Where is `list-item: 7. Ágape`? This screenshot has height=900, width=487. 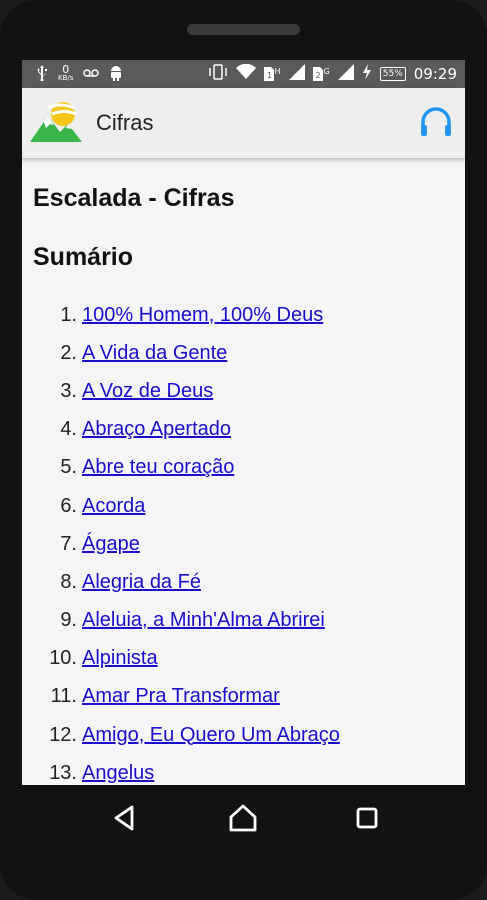 list-item: 7. Ágape is located at coordinates (181, 544).